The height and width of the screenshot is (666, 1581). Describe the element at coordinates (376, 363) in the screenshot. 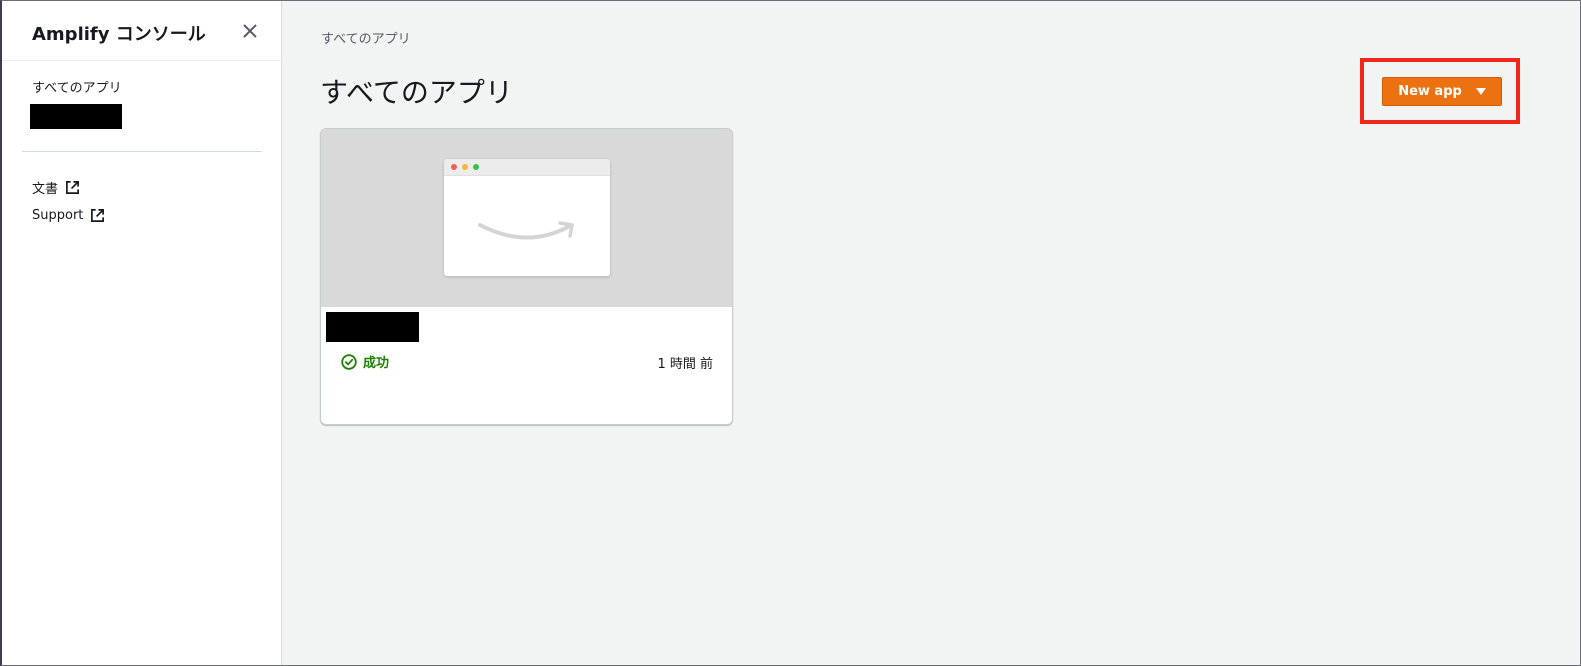

I see `status-text: 成功` at that location.